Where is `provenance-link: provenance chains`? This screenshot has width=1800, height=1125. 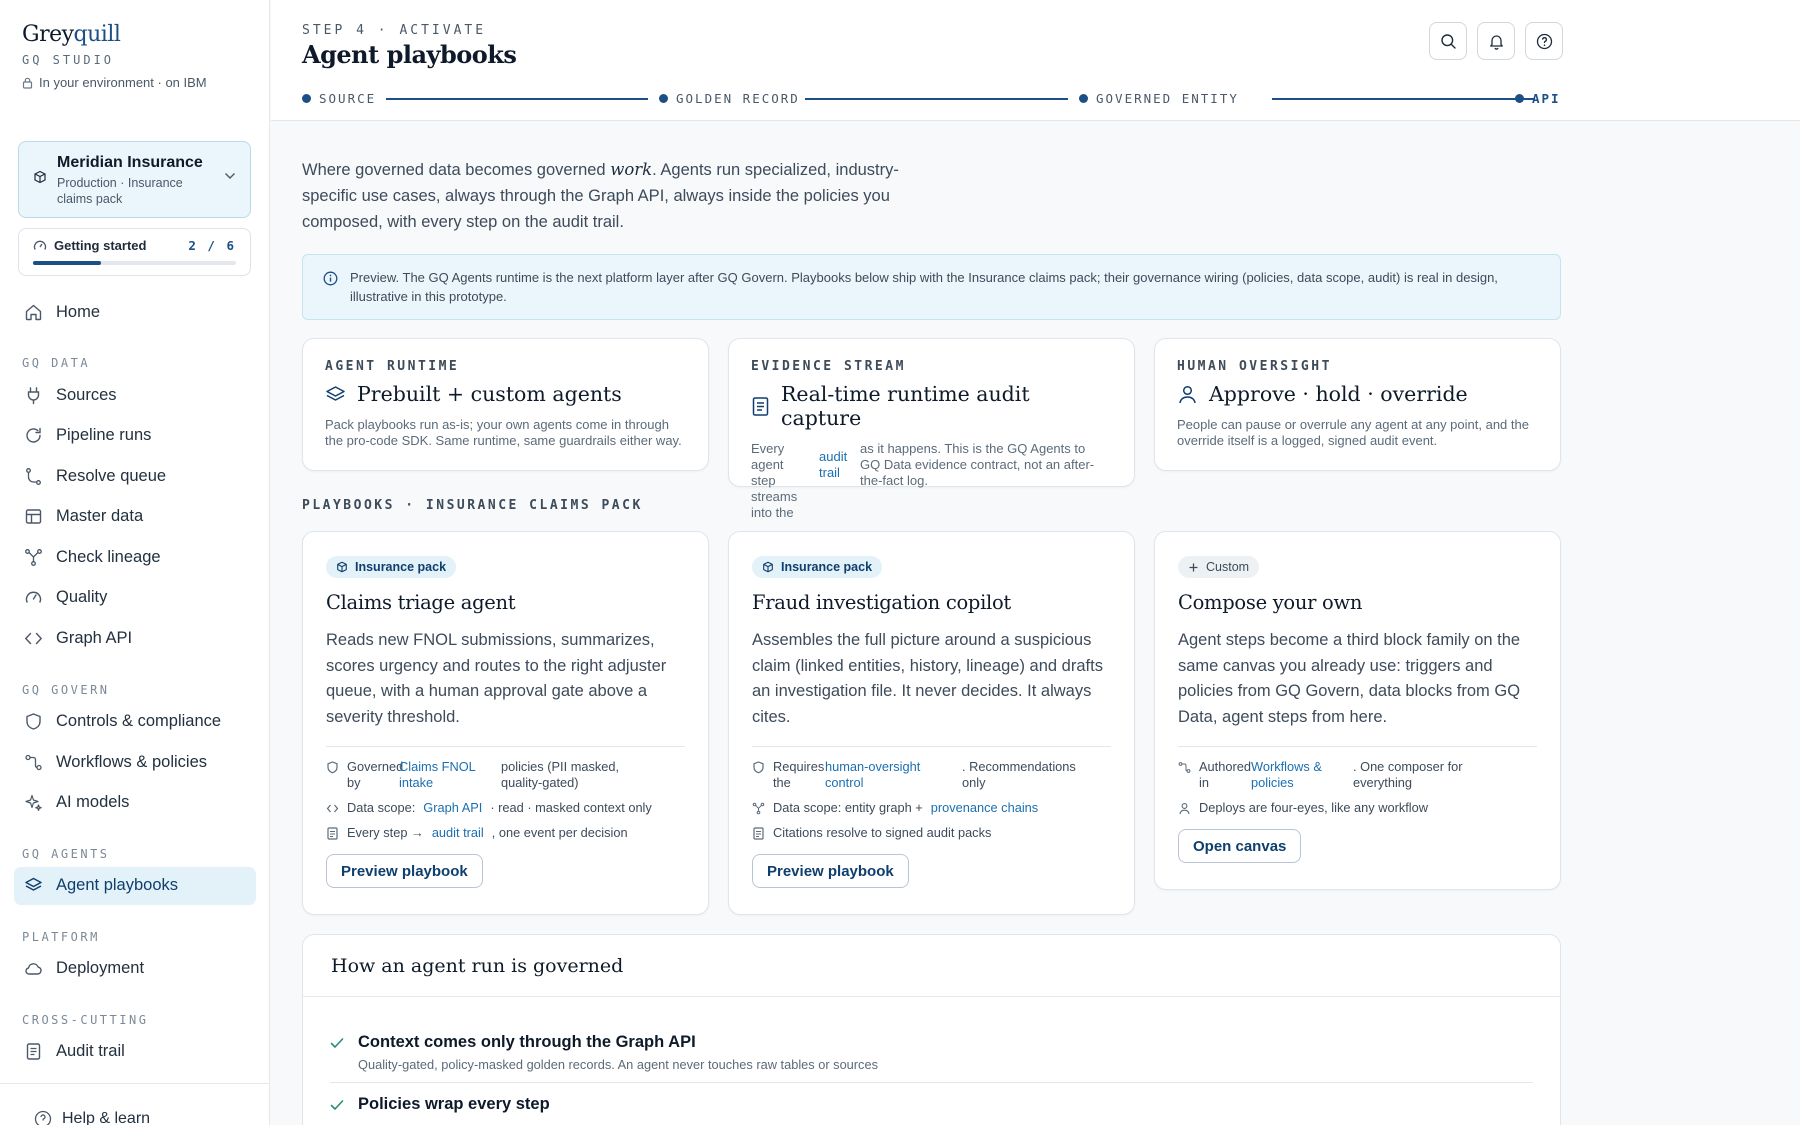 provenance-link: provenance chains is located at coordinates (984, 808).